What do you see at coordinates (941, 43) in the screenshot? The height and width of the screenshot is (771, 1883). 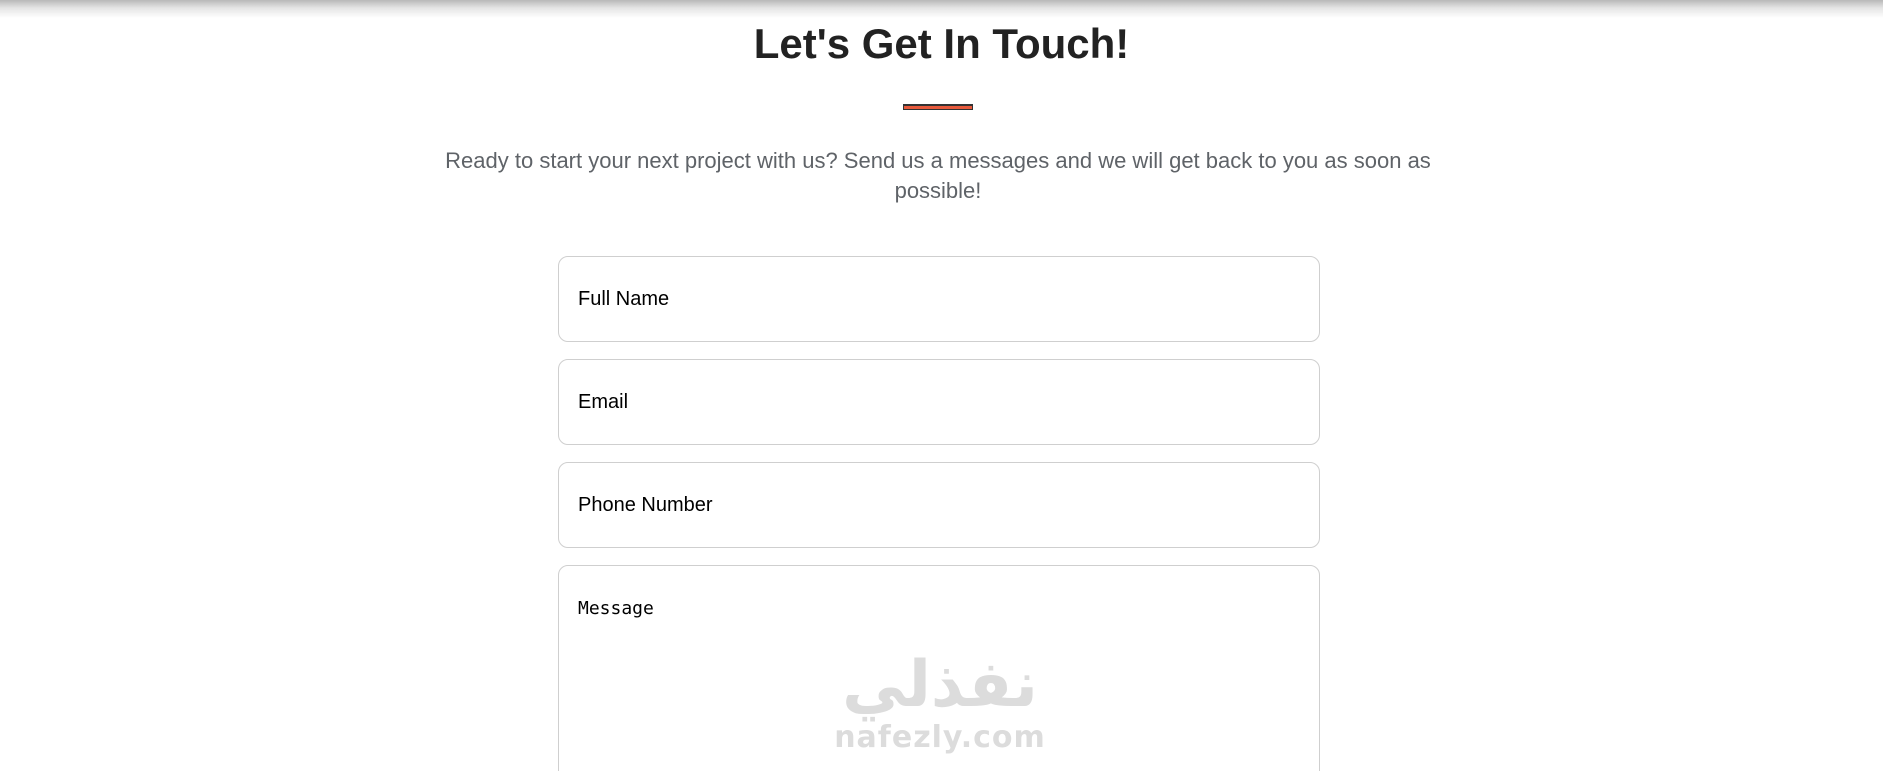 I see `page-title: Let's Get In Touch!` at bounding box center [941, 43].